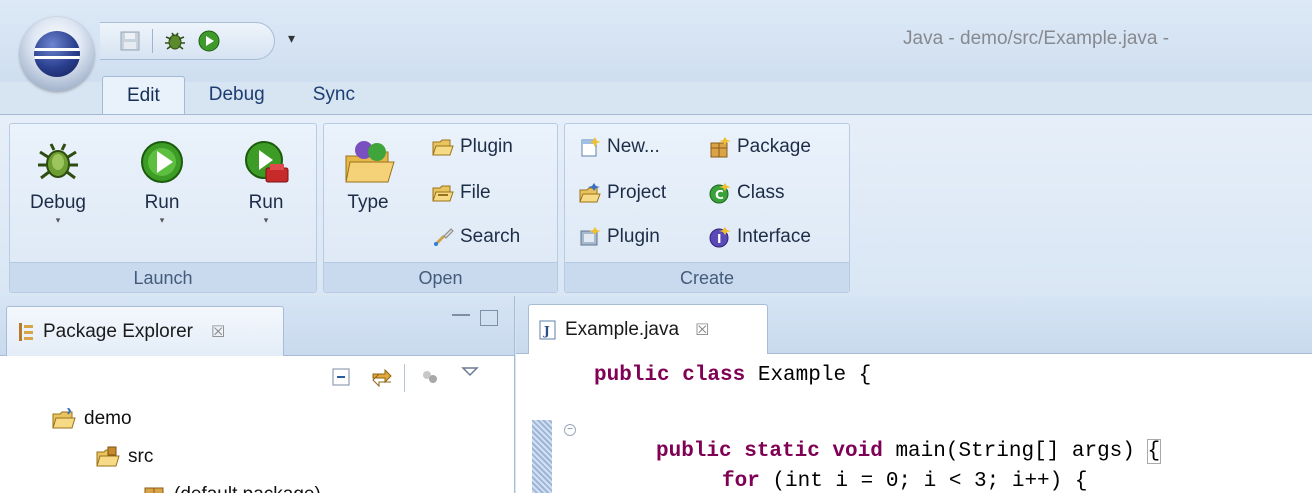  I want to click on collapse-all-icon, so click(342, 378).